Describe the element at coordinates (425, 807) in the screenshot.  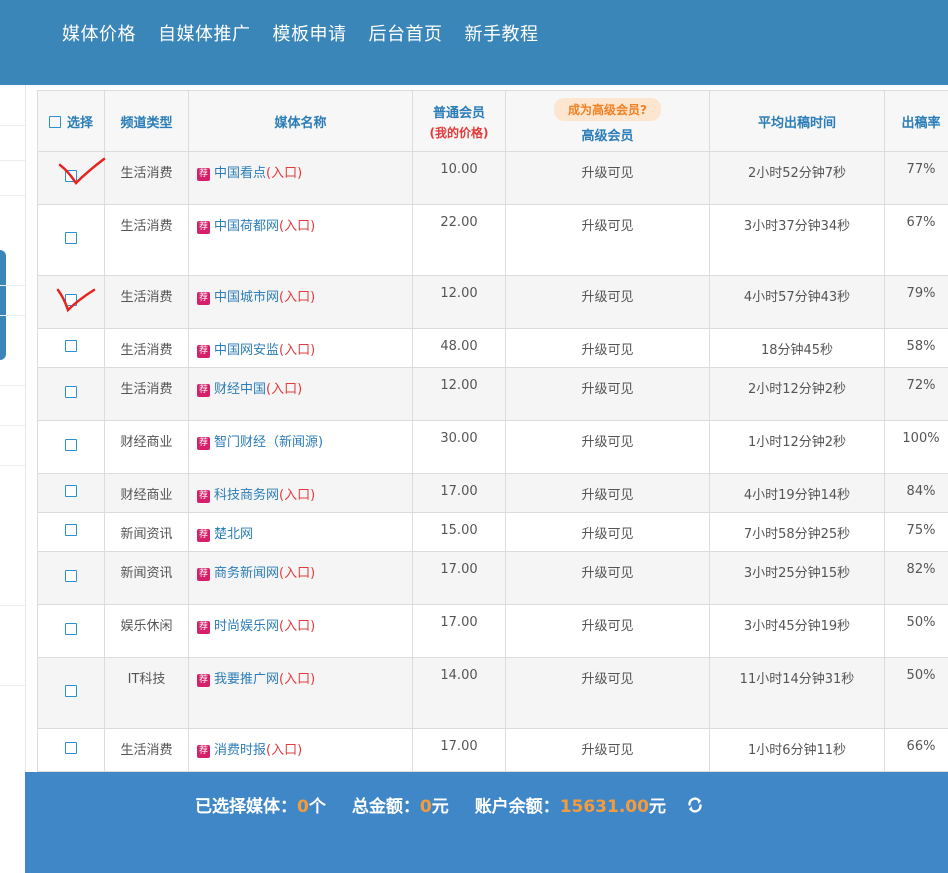
I see `total-amount: 0` at that location.